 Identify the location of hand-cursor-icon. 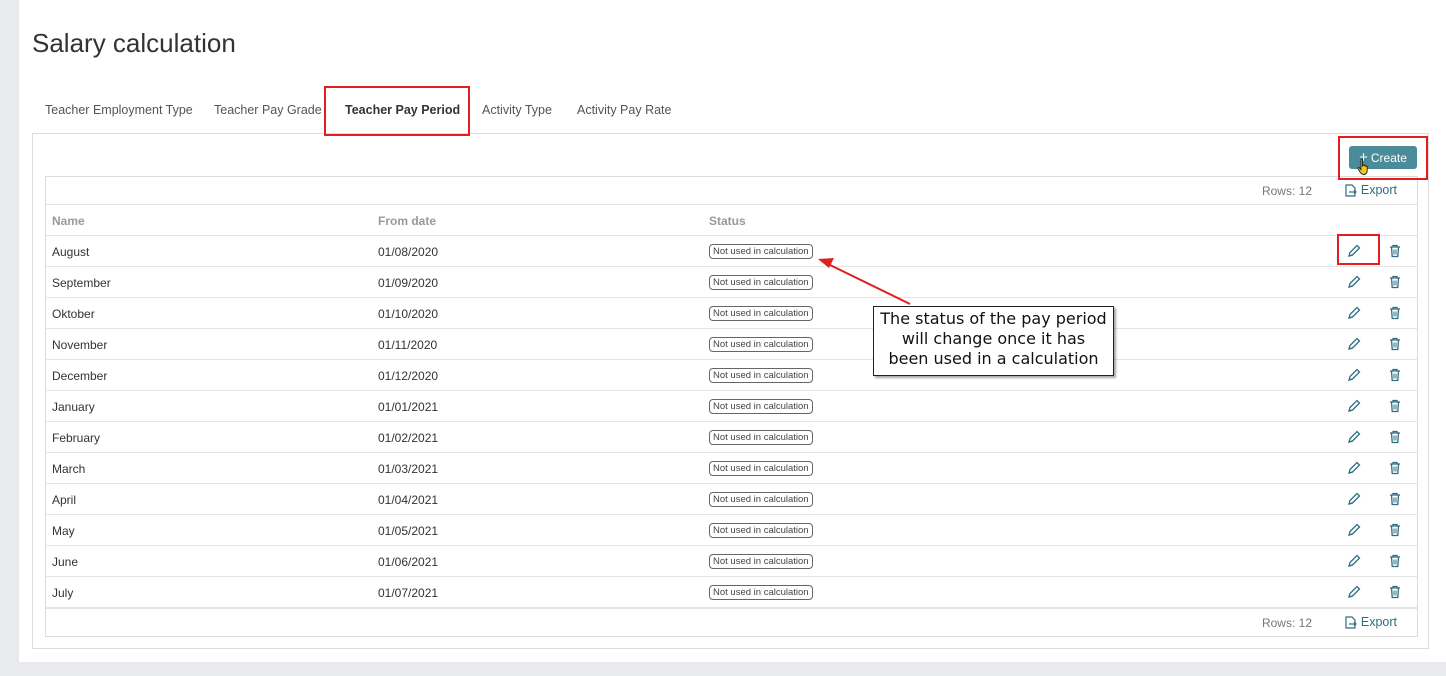
(1362, 166).